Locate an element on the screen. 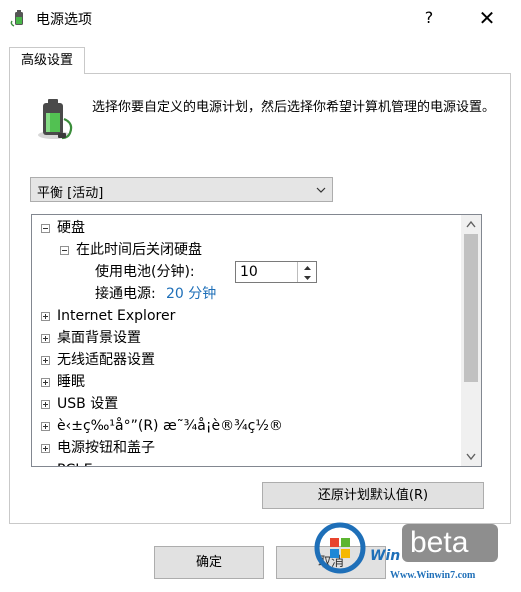 Image resolution: width=521 pixels, height=592 pixels. spin-up-button is located at coordinates (306, 267).